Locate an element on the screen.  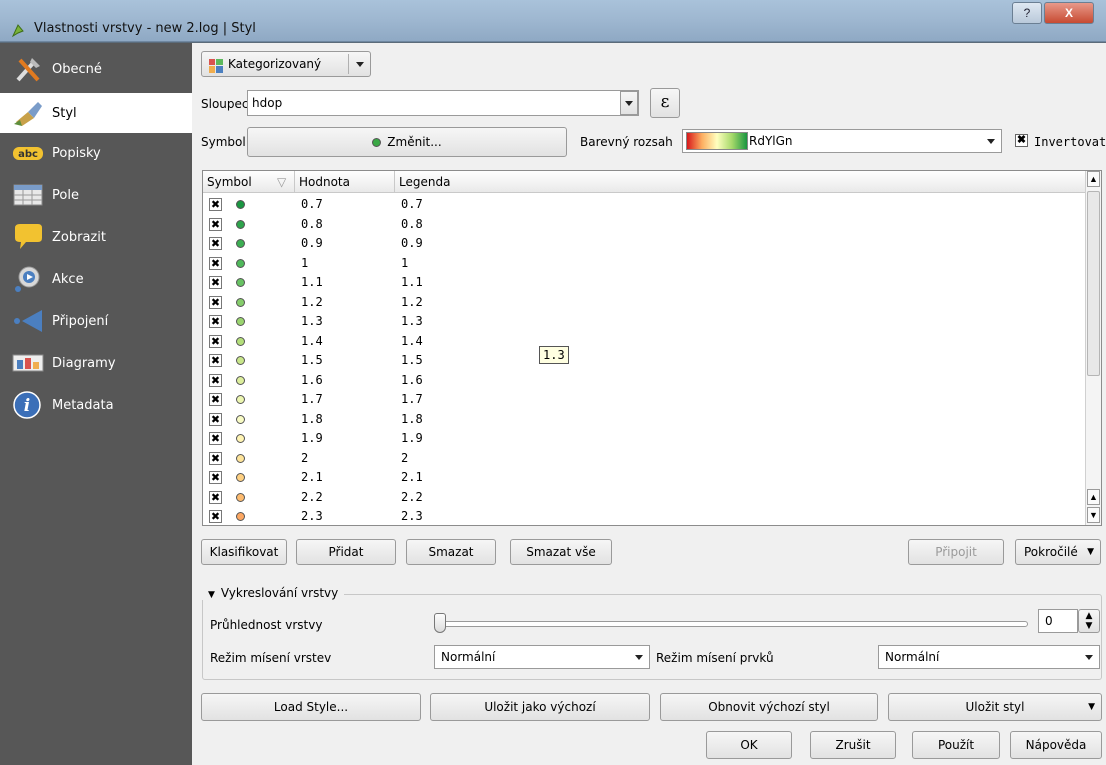
feature-blend-dropdown: Normální is located at coordinates (989, 657).